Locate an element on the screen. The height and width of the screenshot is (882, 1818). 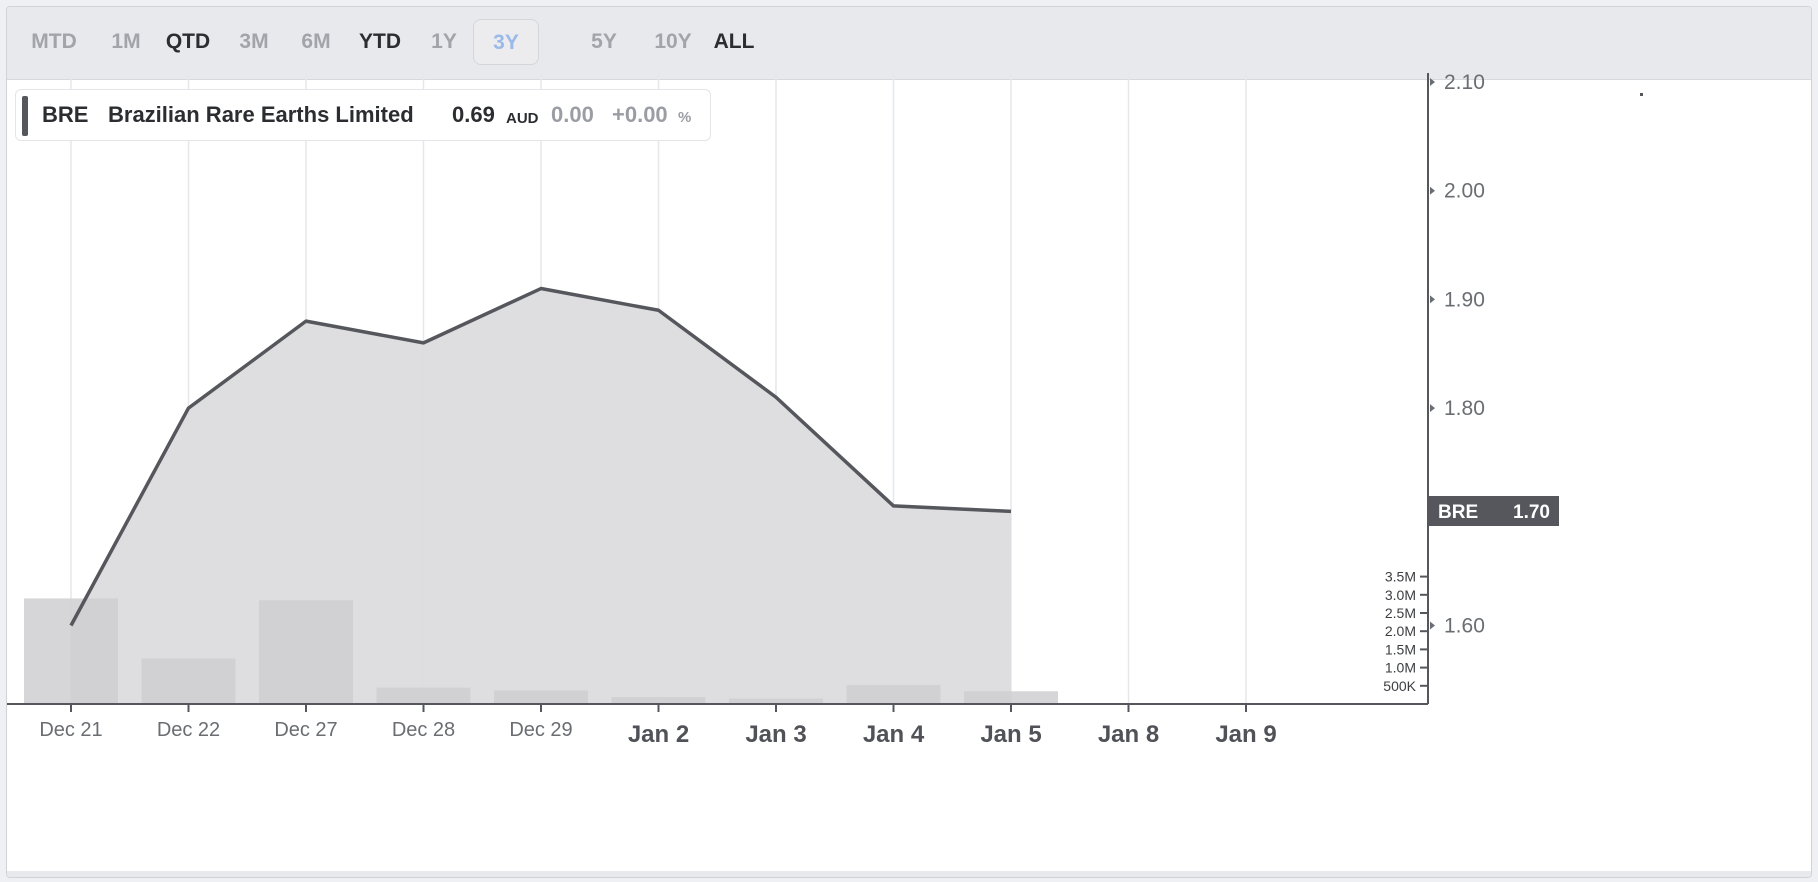
legend-price: 0.69 is located at coordinates (473, 114).